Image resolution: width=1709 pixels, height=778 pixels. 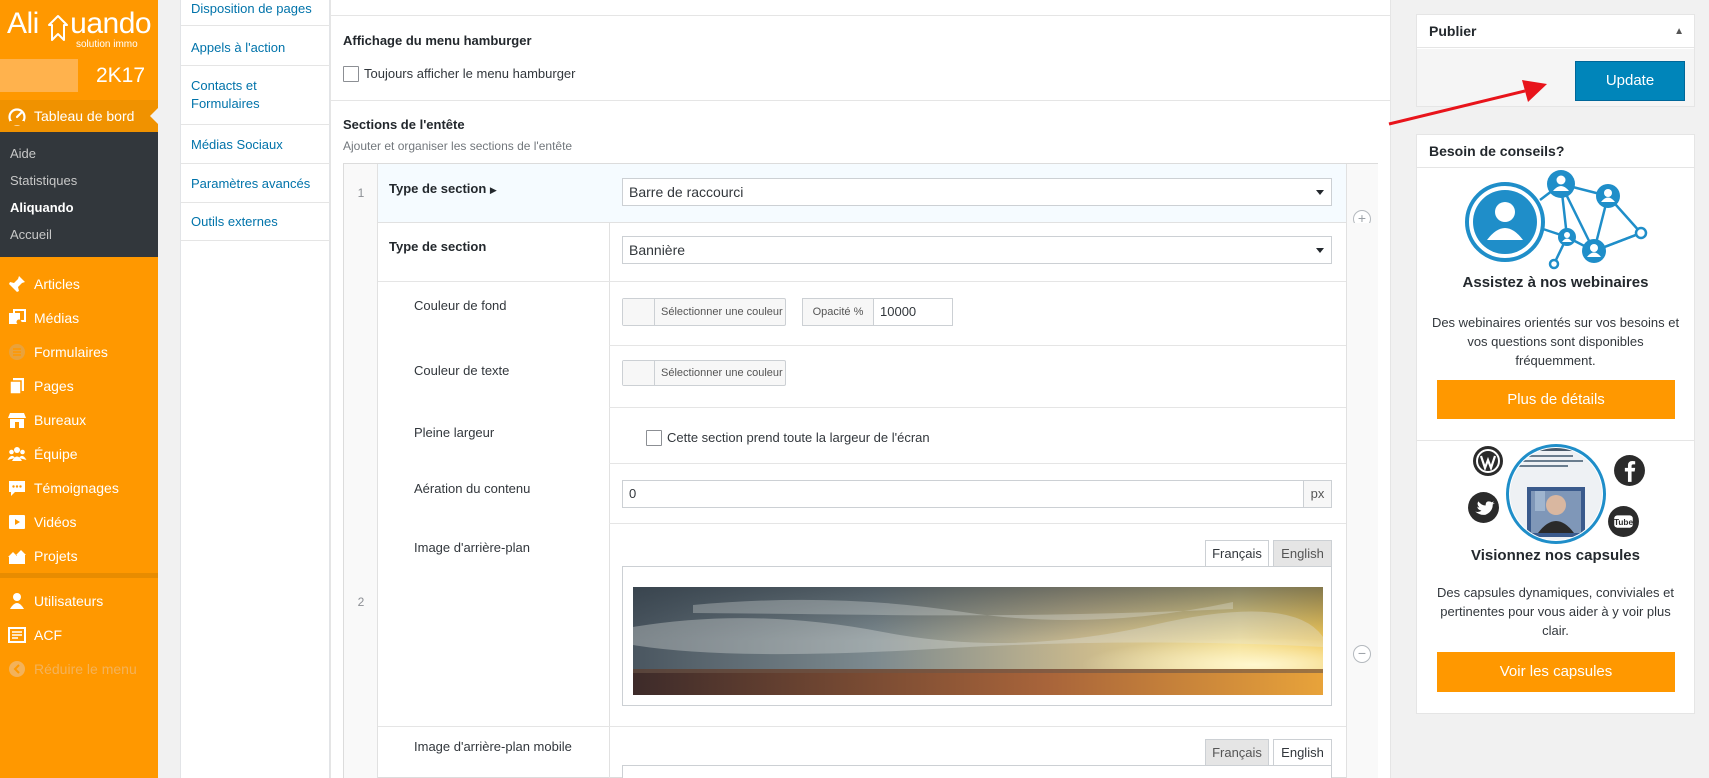 I want to click on webinar-details-button: Plus de détails, so click(x=1556, y=399).